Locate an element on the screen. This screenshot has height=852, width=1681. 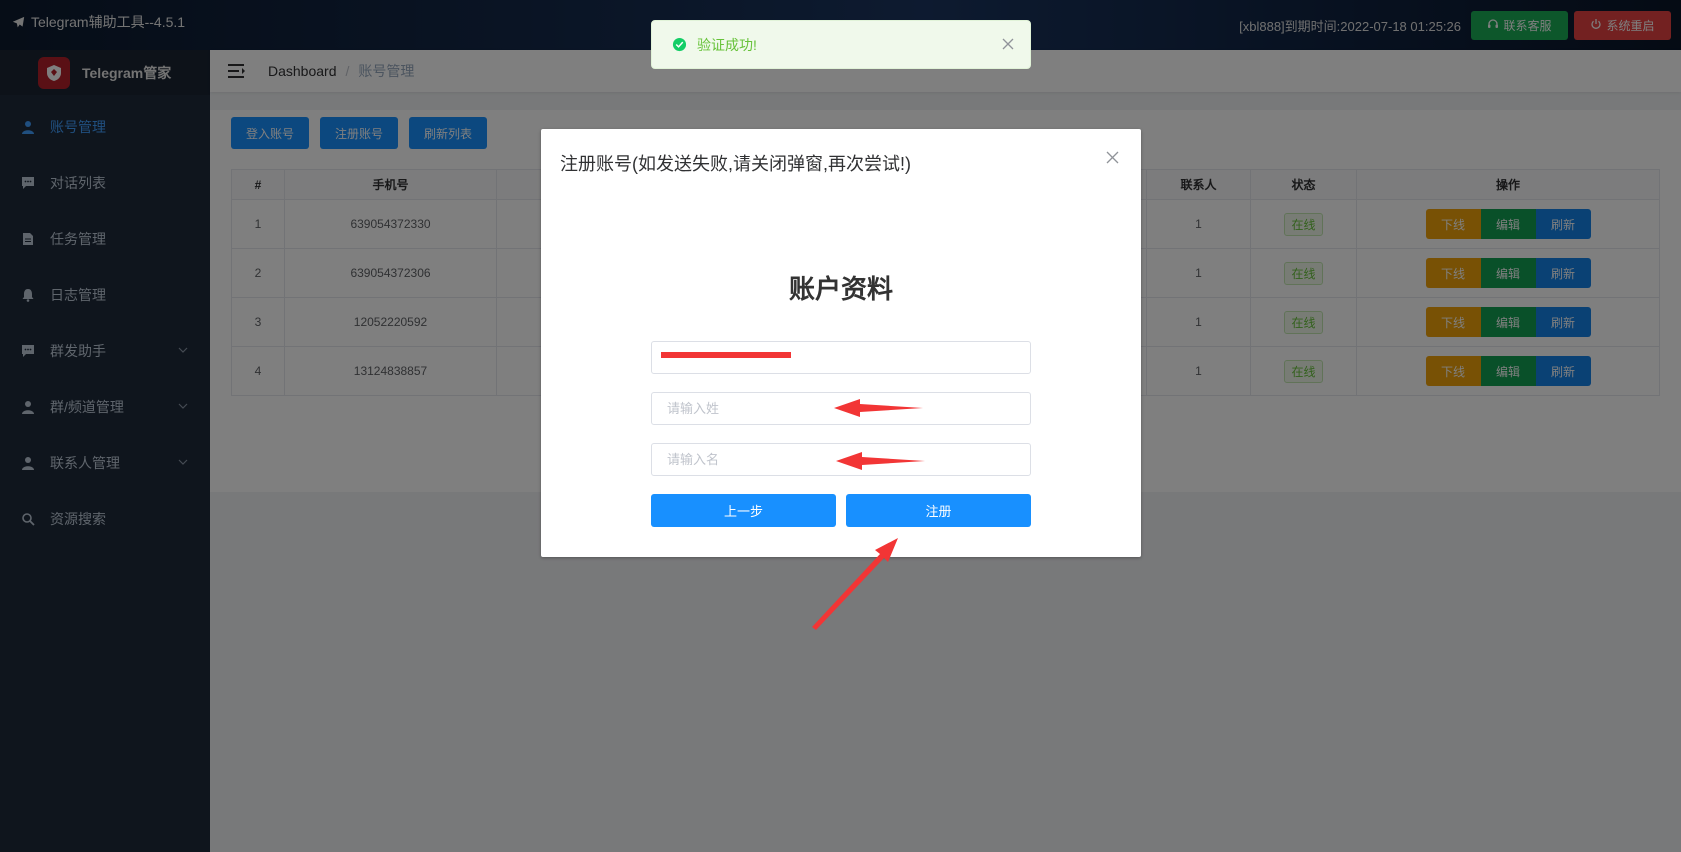
last-name-input is located at coordinates (841, 408).